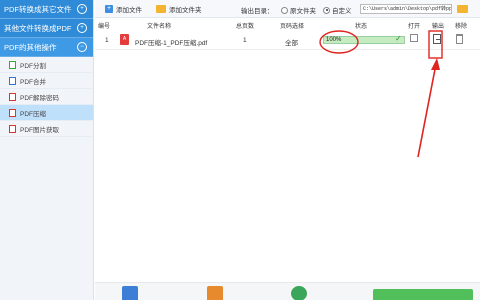 The width and height of the screenshot is (480, 300). I want to click on radio-selected-icon, so click(326, 10).